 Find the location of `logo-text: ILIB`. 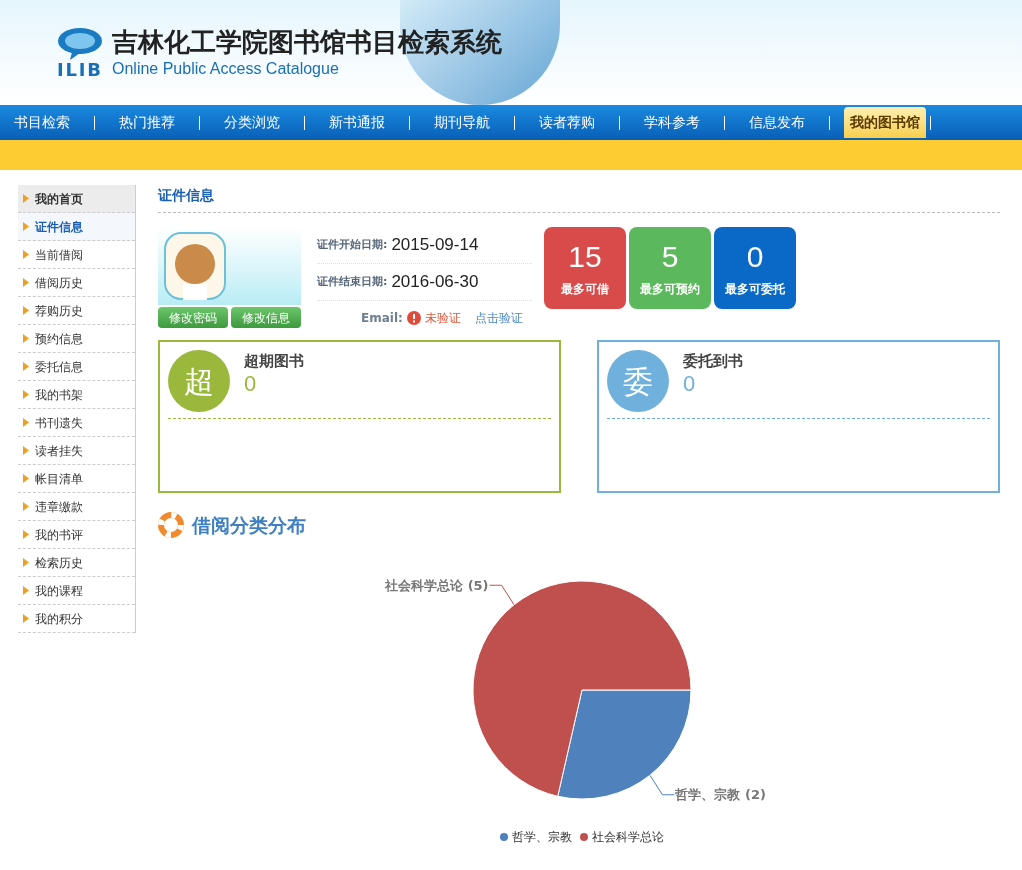

logo-text: ILIB is located at coordinates (80, 69).